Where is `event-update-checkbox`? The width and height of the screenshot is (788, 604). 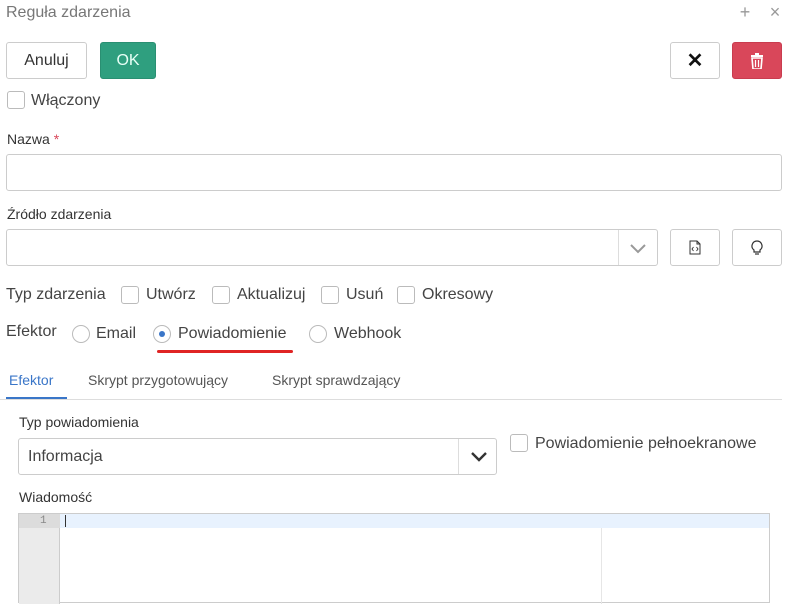 event-update-checkbox is located at coordinates (221, 295).